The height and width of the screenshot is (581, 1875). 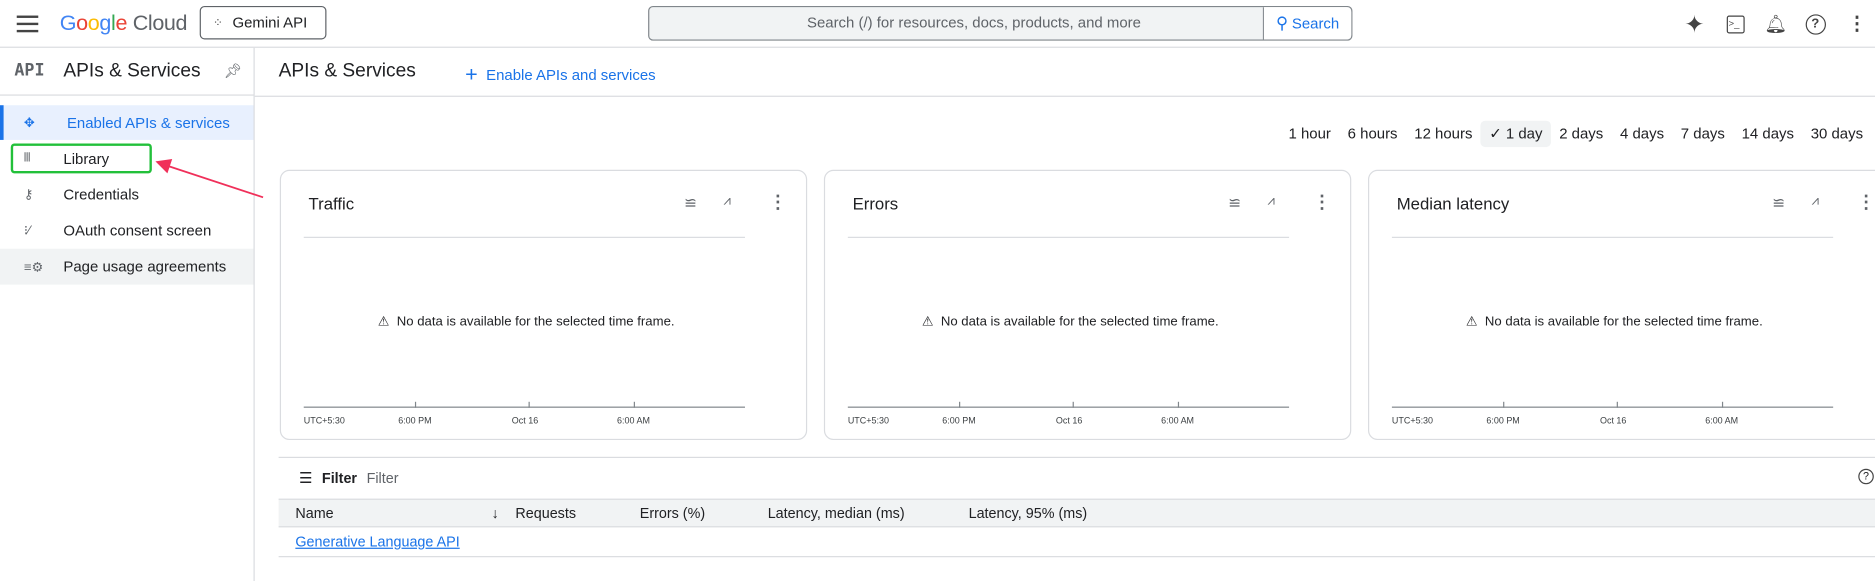 I want to click on range-7-days: 7 days, so click(x=1702, y=134).